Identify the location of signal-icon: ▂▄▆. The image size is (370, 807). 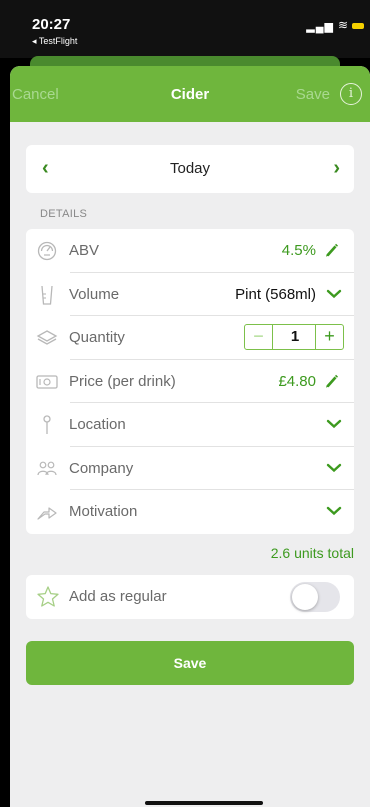
(320, 27).